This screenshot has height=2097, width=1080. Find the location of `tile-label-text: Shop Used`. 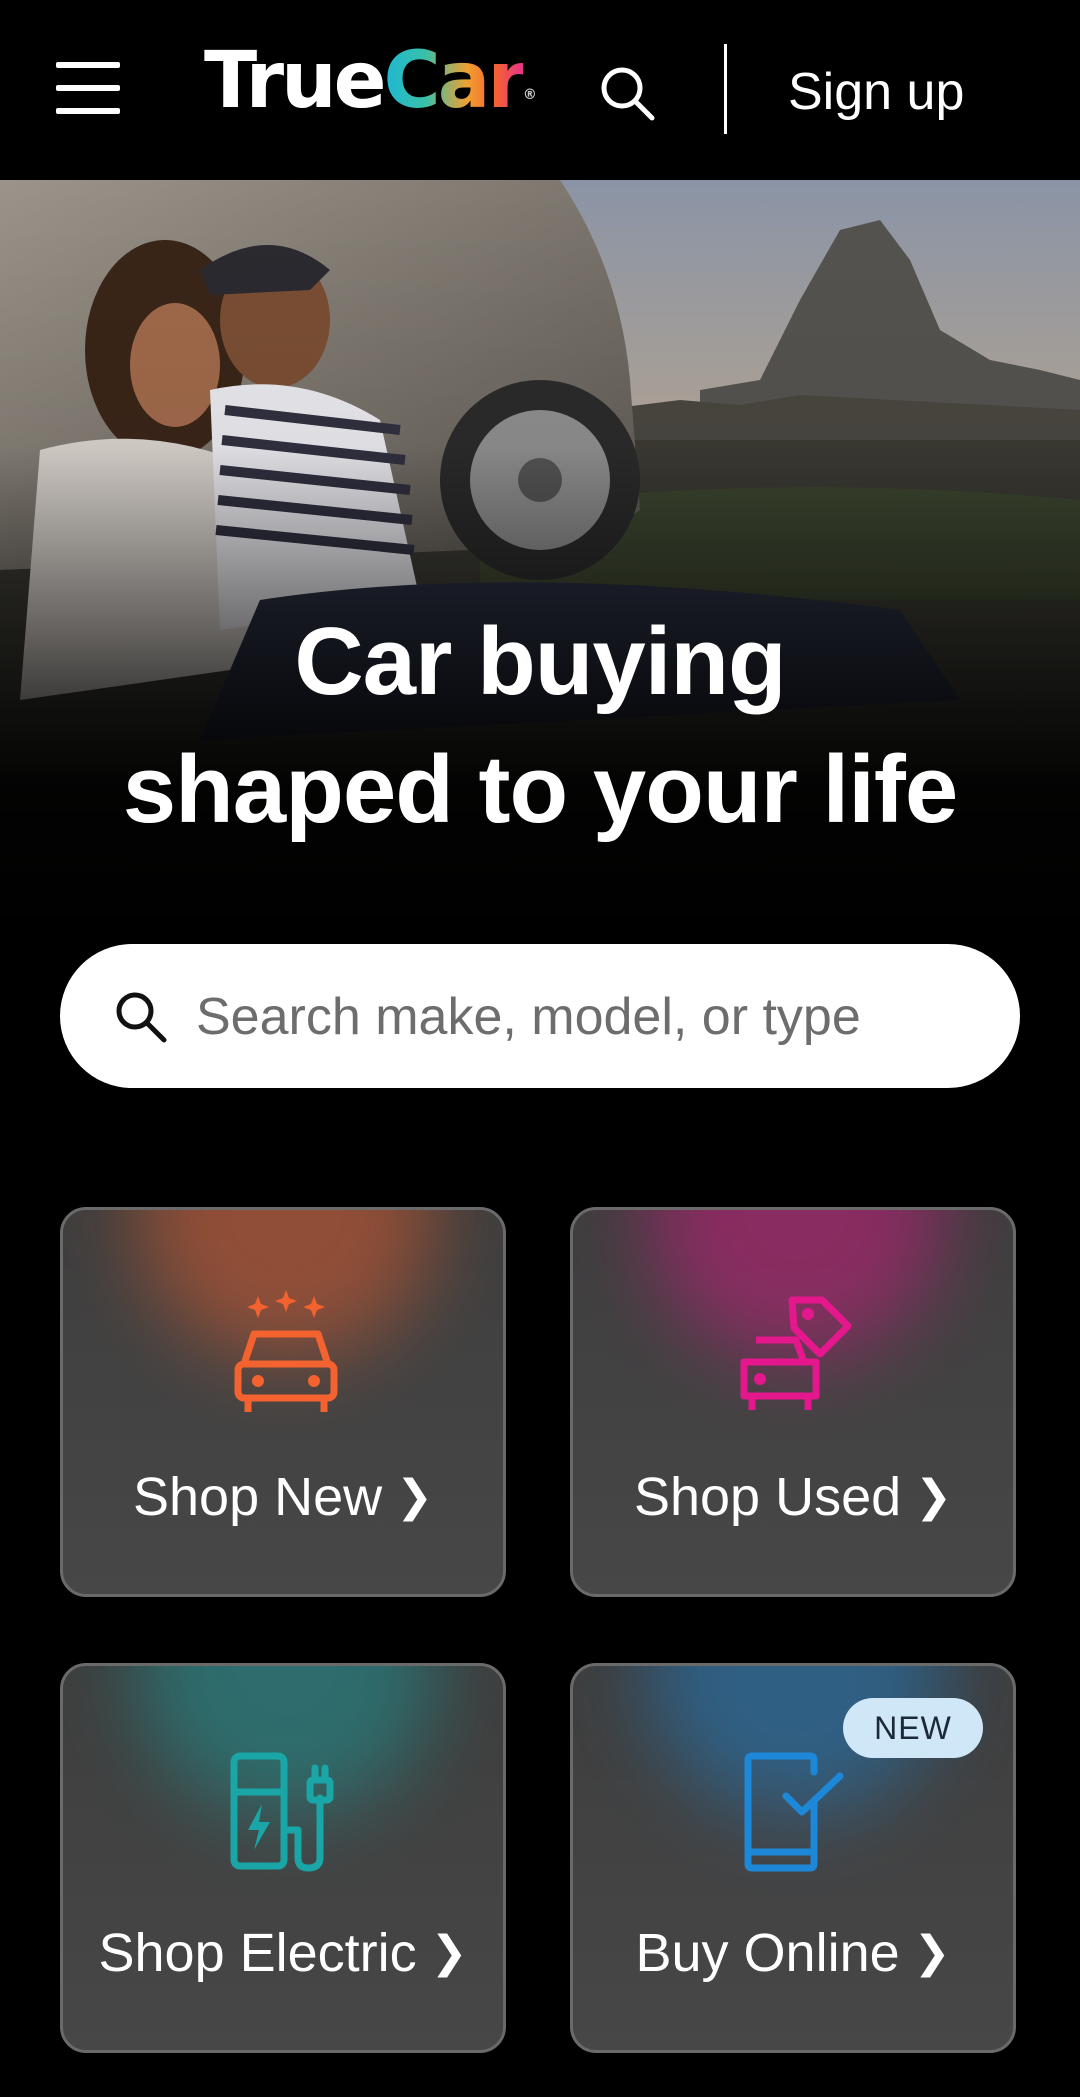

tile-label-text: Shop Used is located at coordinates (767, 1497).